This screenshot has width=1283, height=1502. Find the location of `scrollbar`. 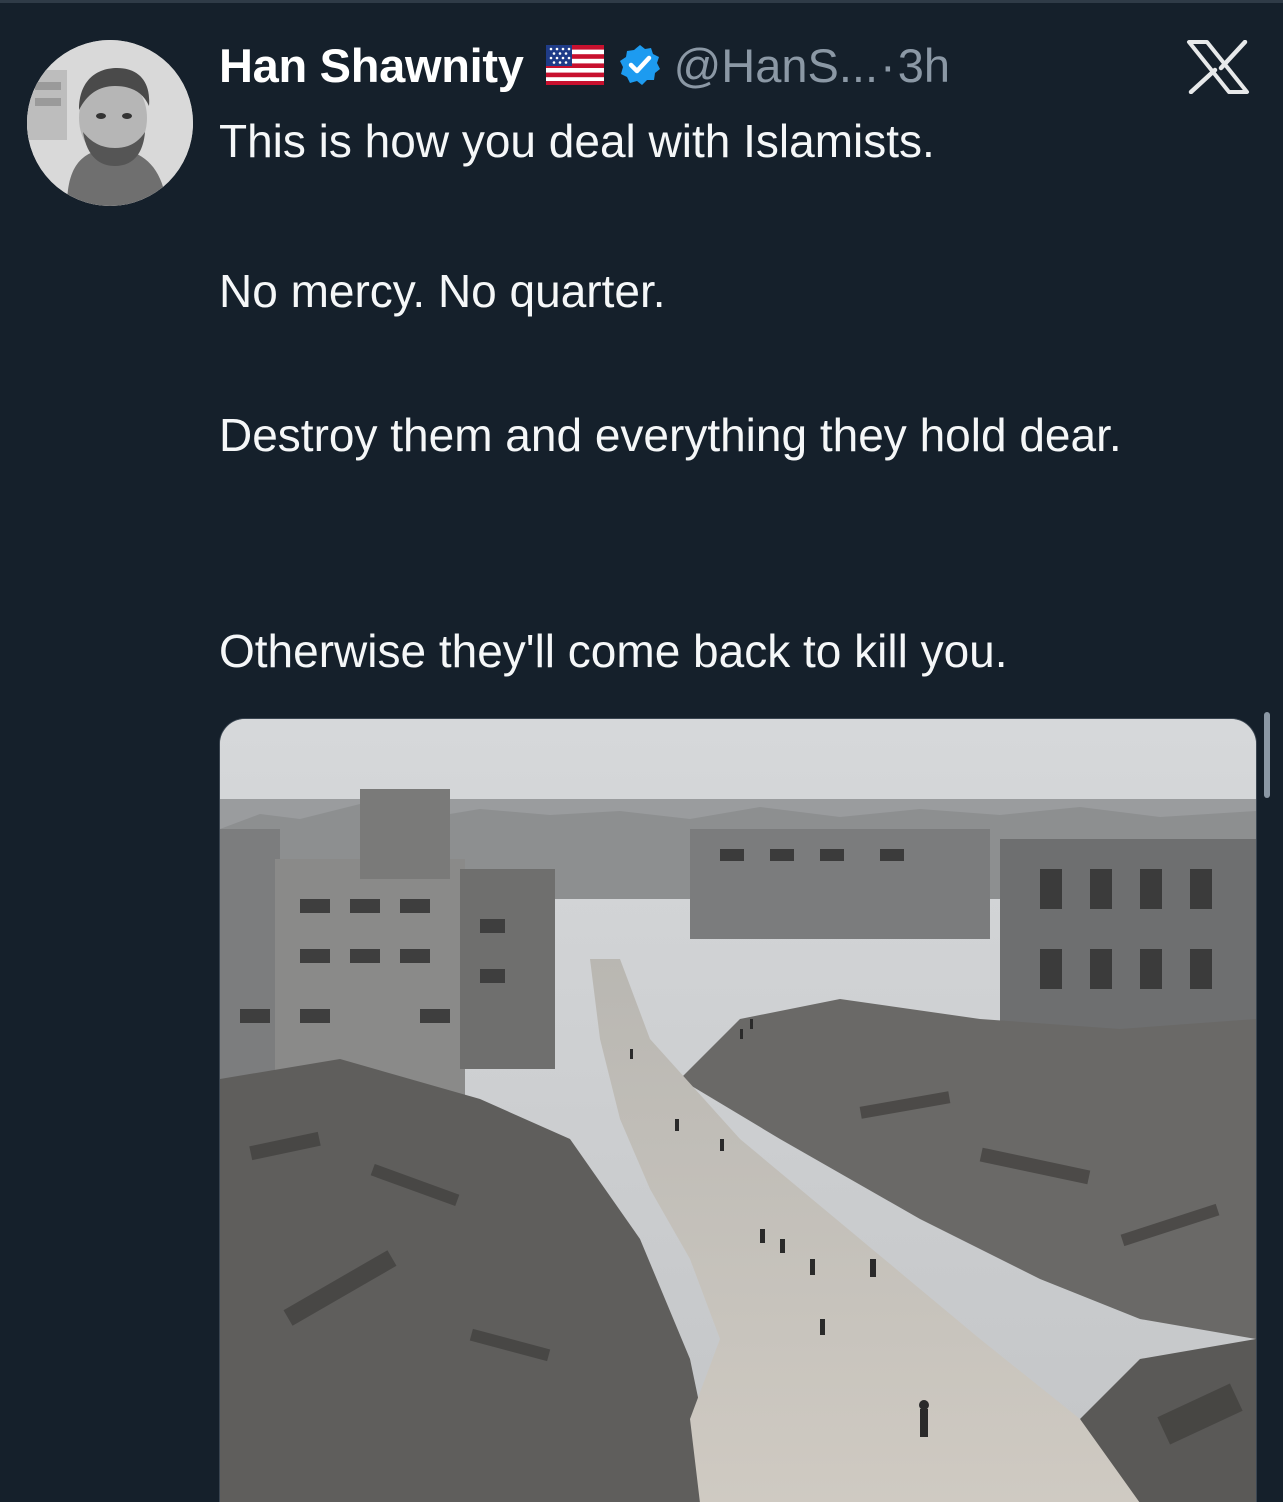

scrollbar is located at coordinates (1267, 755).